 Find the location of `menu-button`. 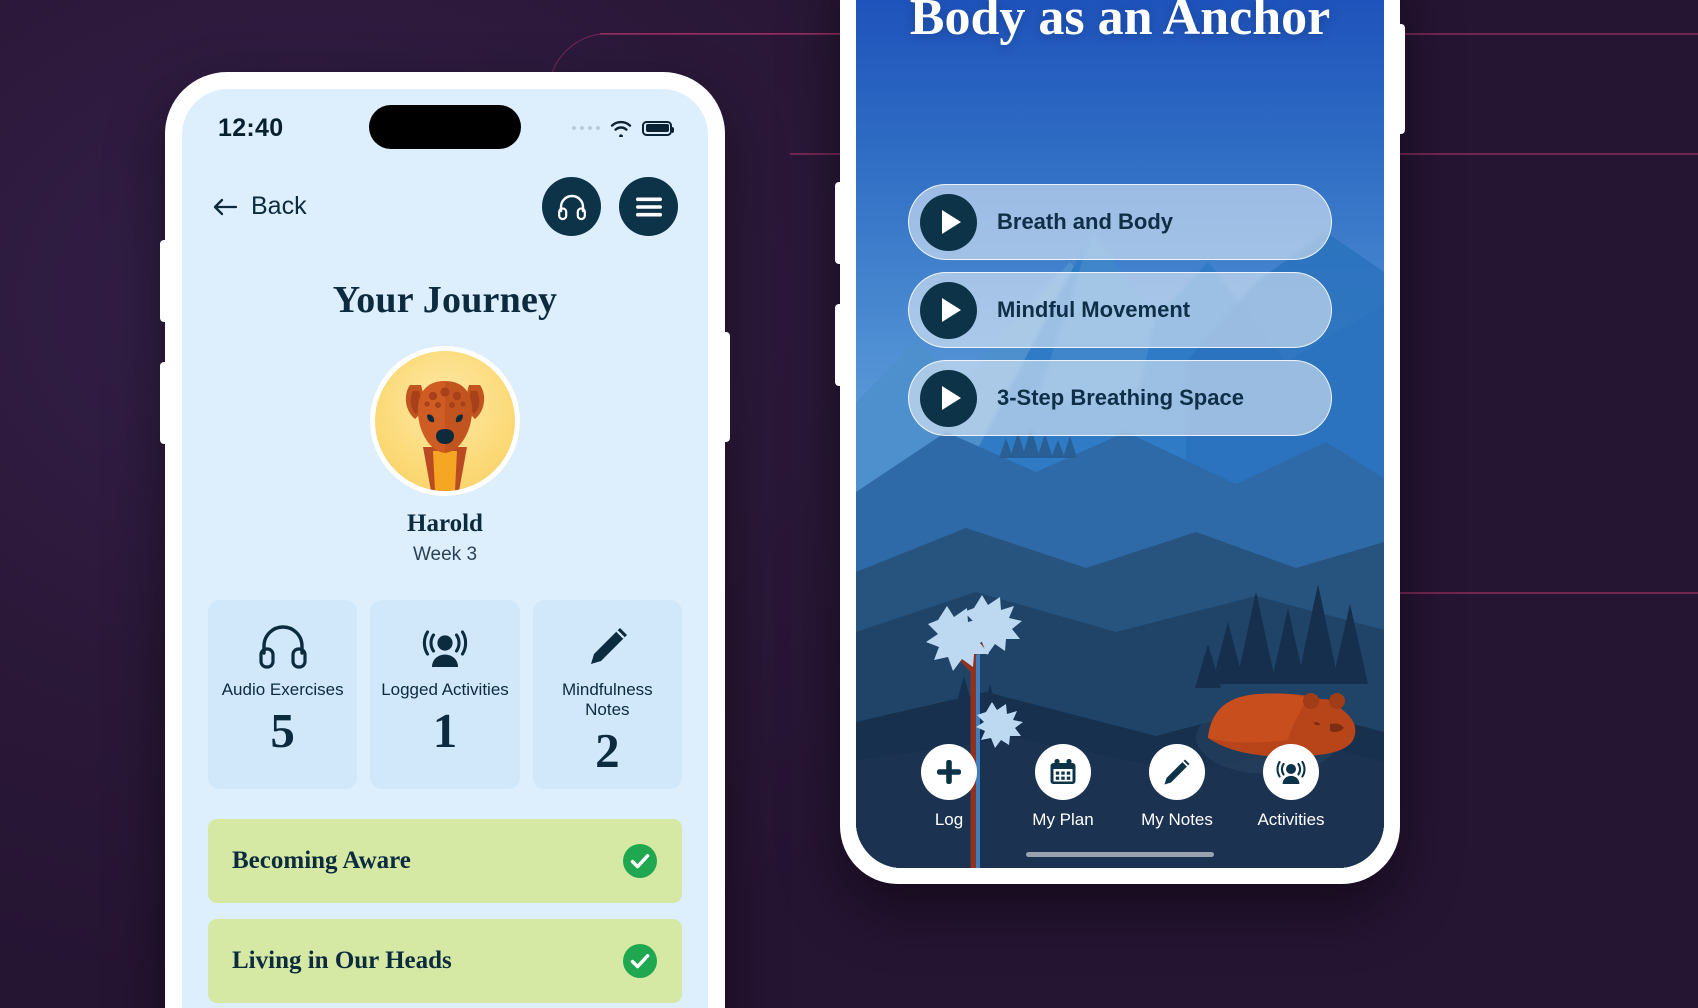

menu-button is located at coordinates (648, 206).